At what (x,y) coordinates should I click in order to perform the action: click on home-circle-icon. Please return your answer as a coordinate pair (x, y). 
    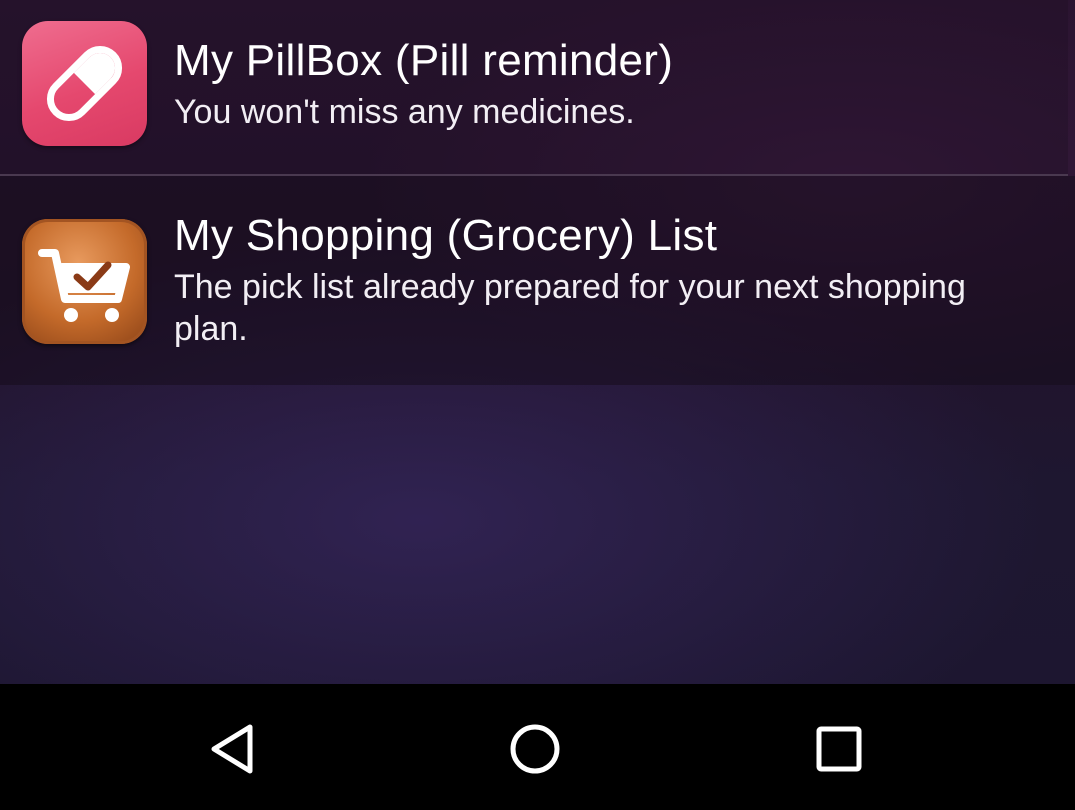
    Looking at the image, I should click on (535, 749).